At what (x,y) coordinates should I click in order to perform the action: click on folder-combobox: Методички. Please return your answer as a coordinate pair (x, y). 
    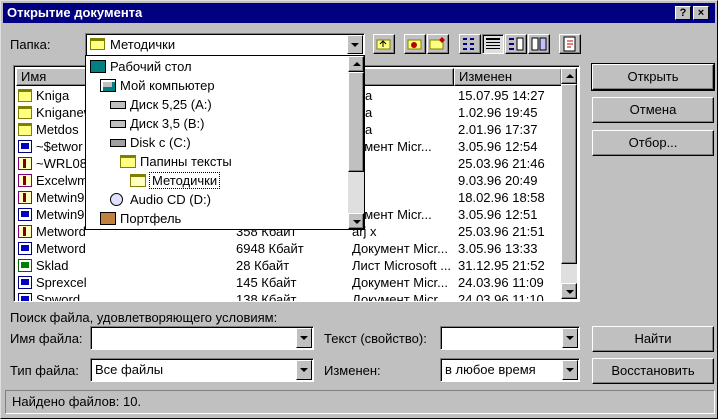
    Looking at the image, I should click on (225, 44).